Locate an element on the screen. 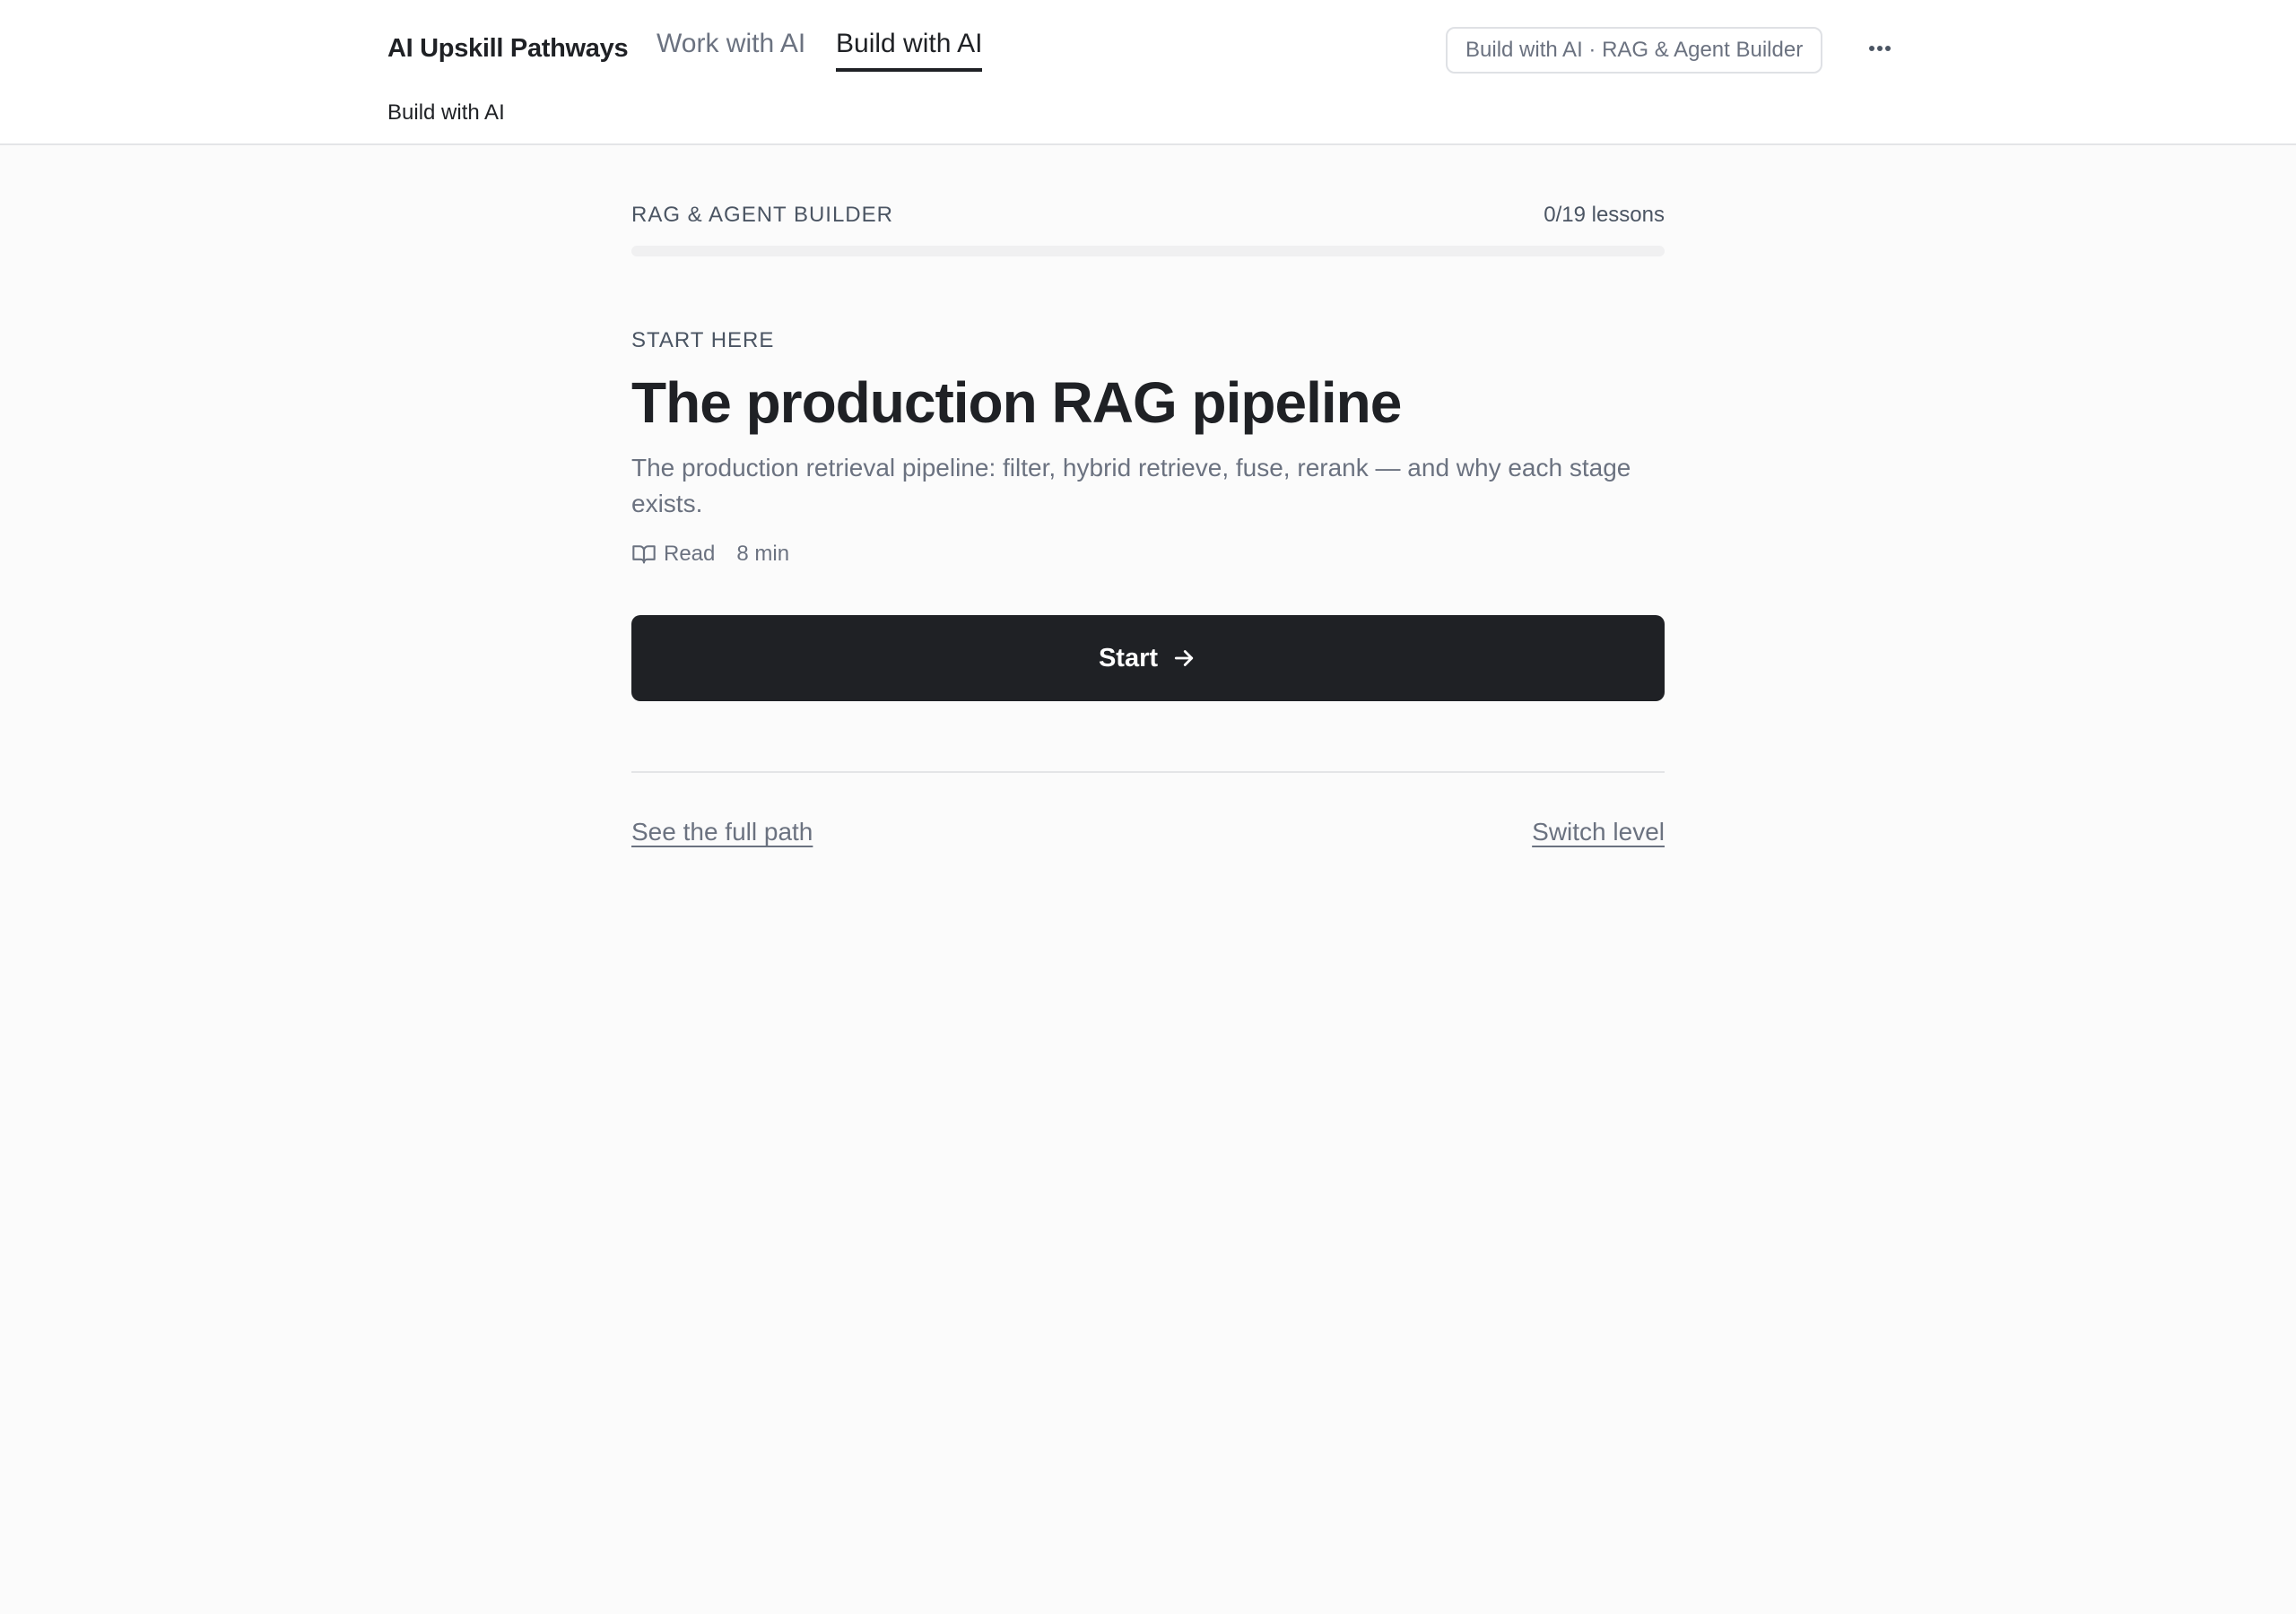 The width and height of the screenshot is (2296, 1614). tab-work-with-ai: Work with AI is located at coordinates (731, 44).